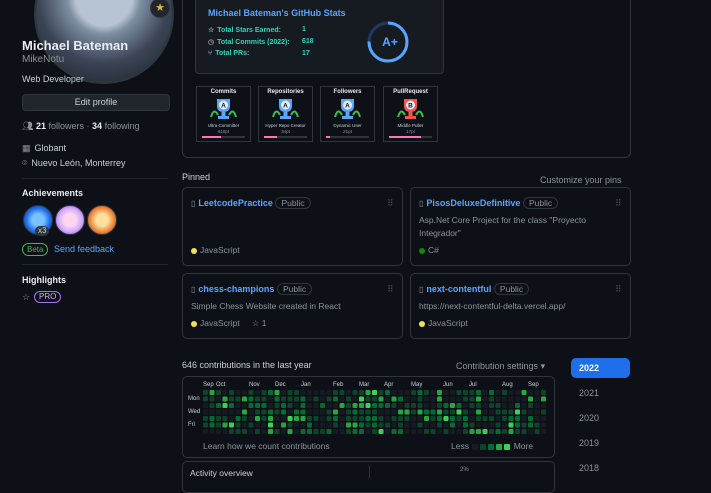 The image size is (711, 493). I want to click on repo-name-link: PisosDeluxeDefinitive, so click(473, 203).